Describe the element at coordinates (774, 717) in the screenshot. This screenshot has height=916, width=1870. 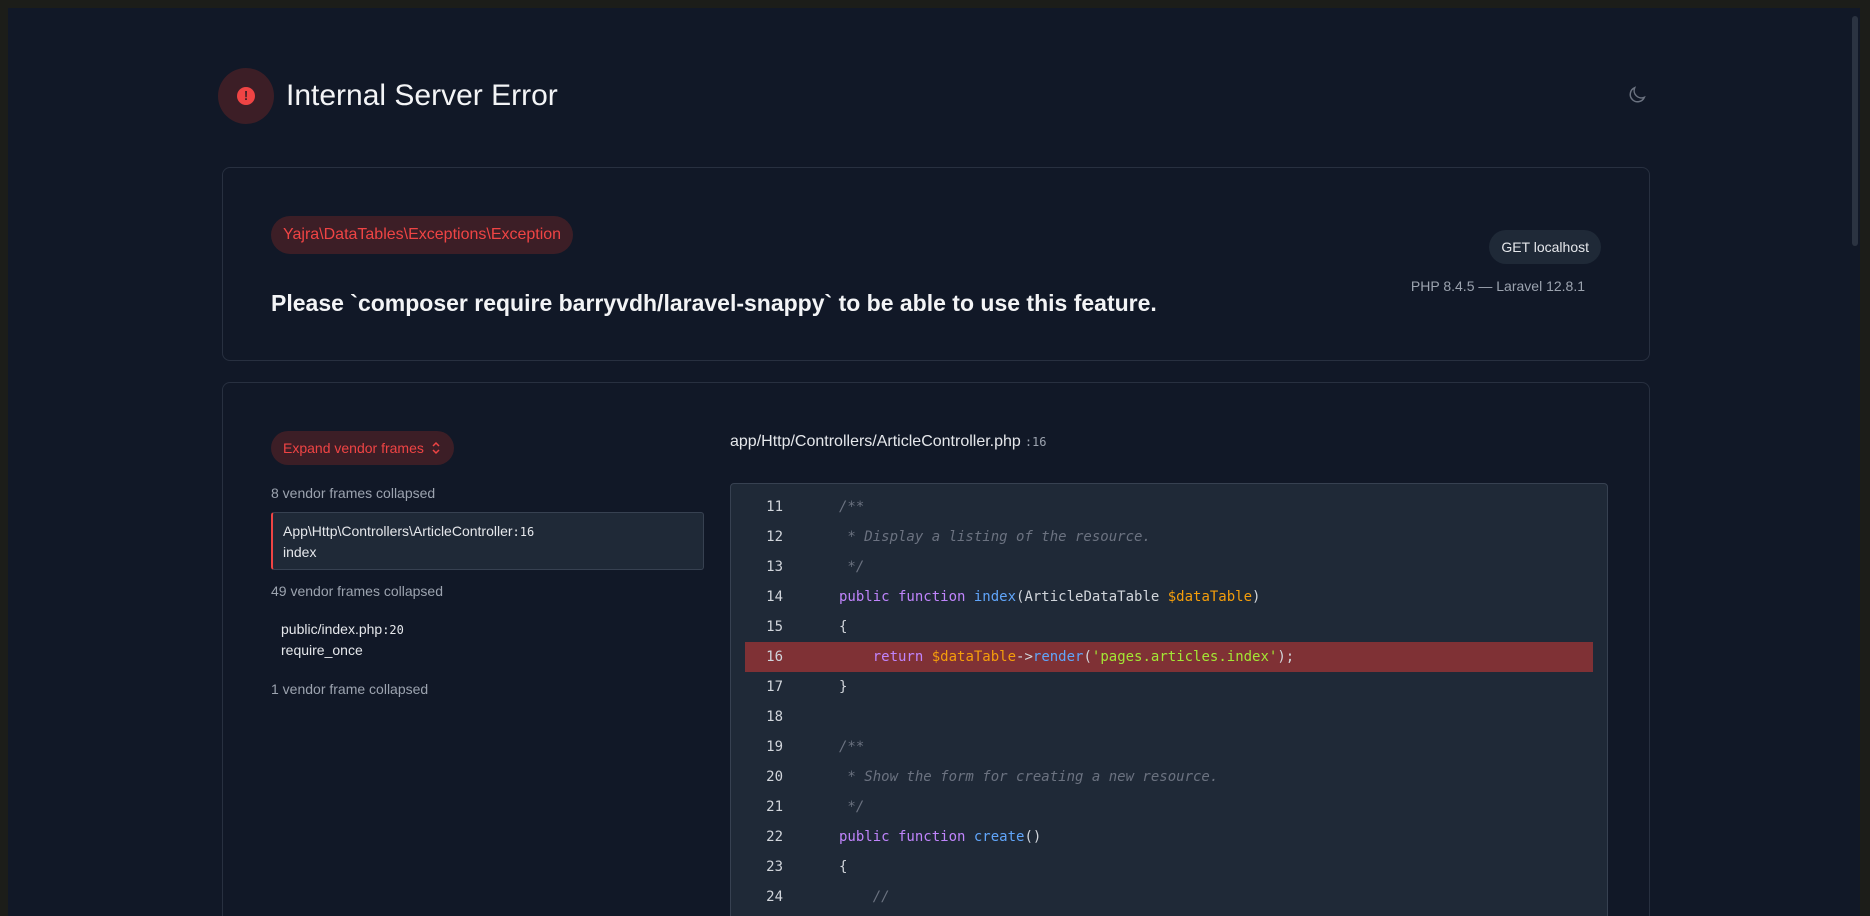
I see `line-number: 18` at that location.